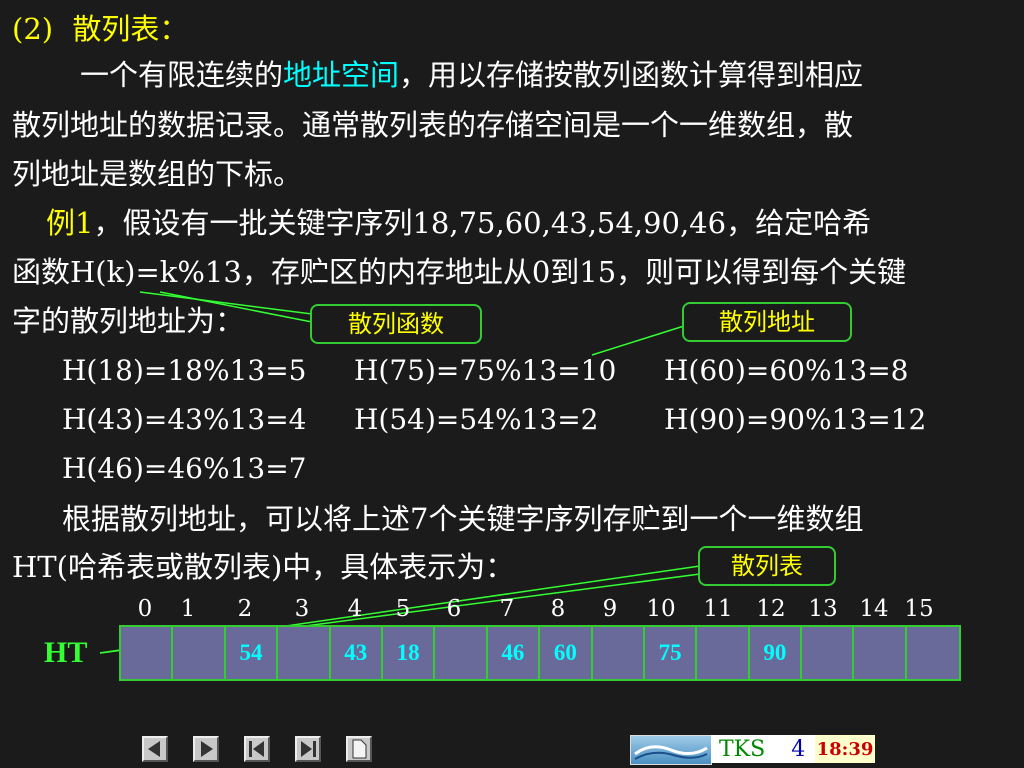 This screenshot has height=768, width=1024. Describe the element at coordinates (184, 468) in the screenshot. I see `formula-46: H(46)=46%13=7` at that location.